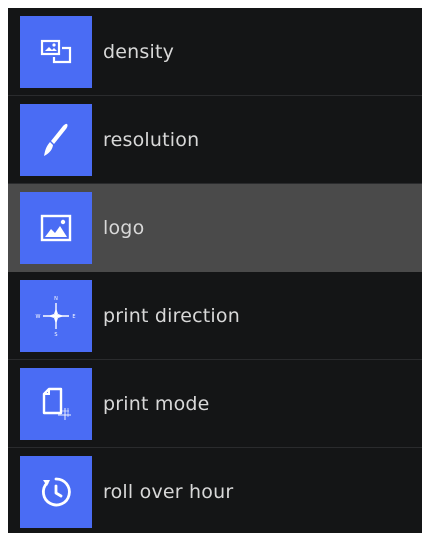 This screenshot has height=536, width=422. Describe the element at coordinates (171, 316) in the screenshot. I see `menu-item-label: print direction` at that location.